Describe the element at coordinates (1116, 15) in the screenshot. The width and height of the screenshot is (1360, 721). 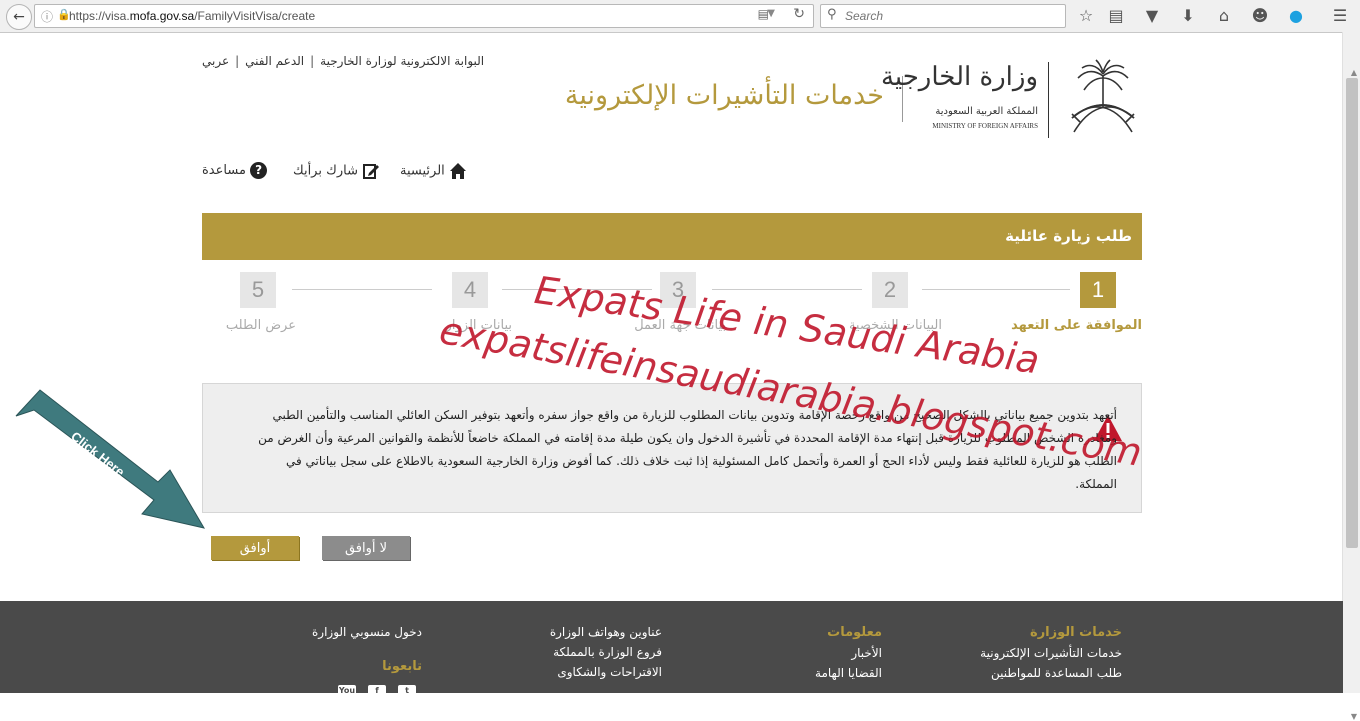
I see `reading-list-icon: ▤` at that location.